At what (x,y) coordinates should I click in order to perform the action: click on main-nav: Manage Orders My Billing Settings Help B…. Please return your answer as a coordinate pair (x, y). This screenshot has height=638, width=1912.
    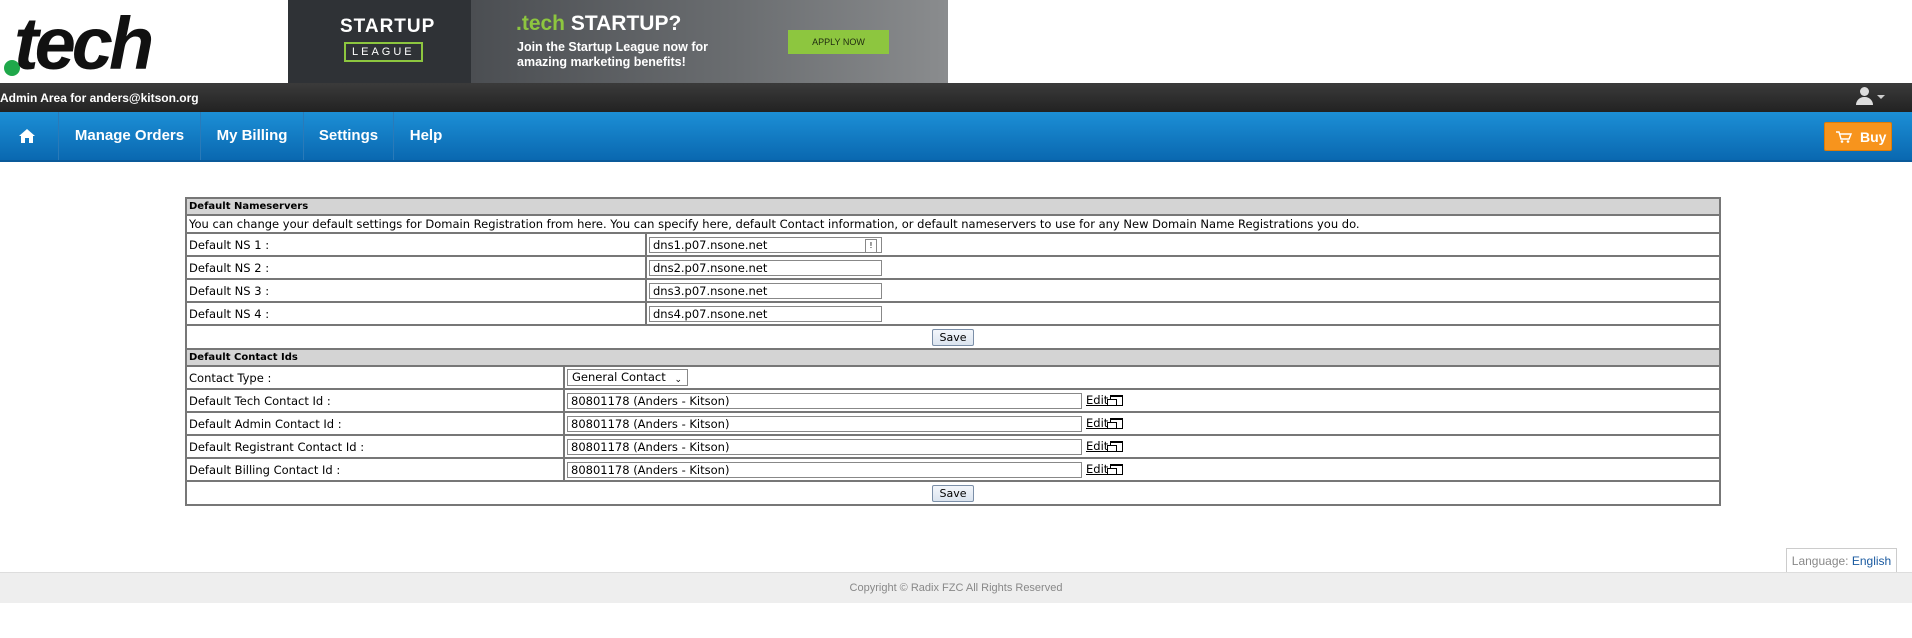
    Looking at the image, I should click on (956, 137).